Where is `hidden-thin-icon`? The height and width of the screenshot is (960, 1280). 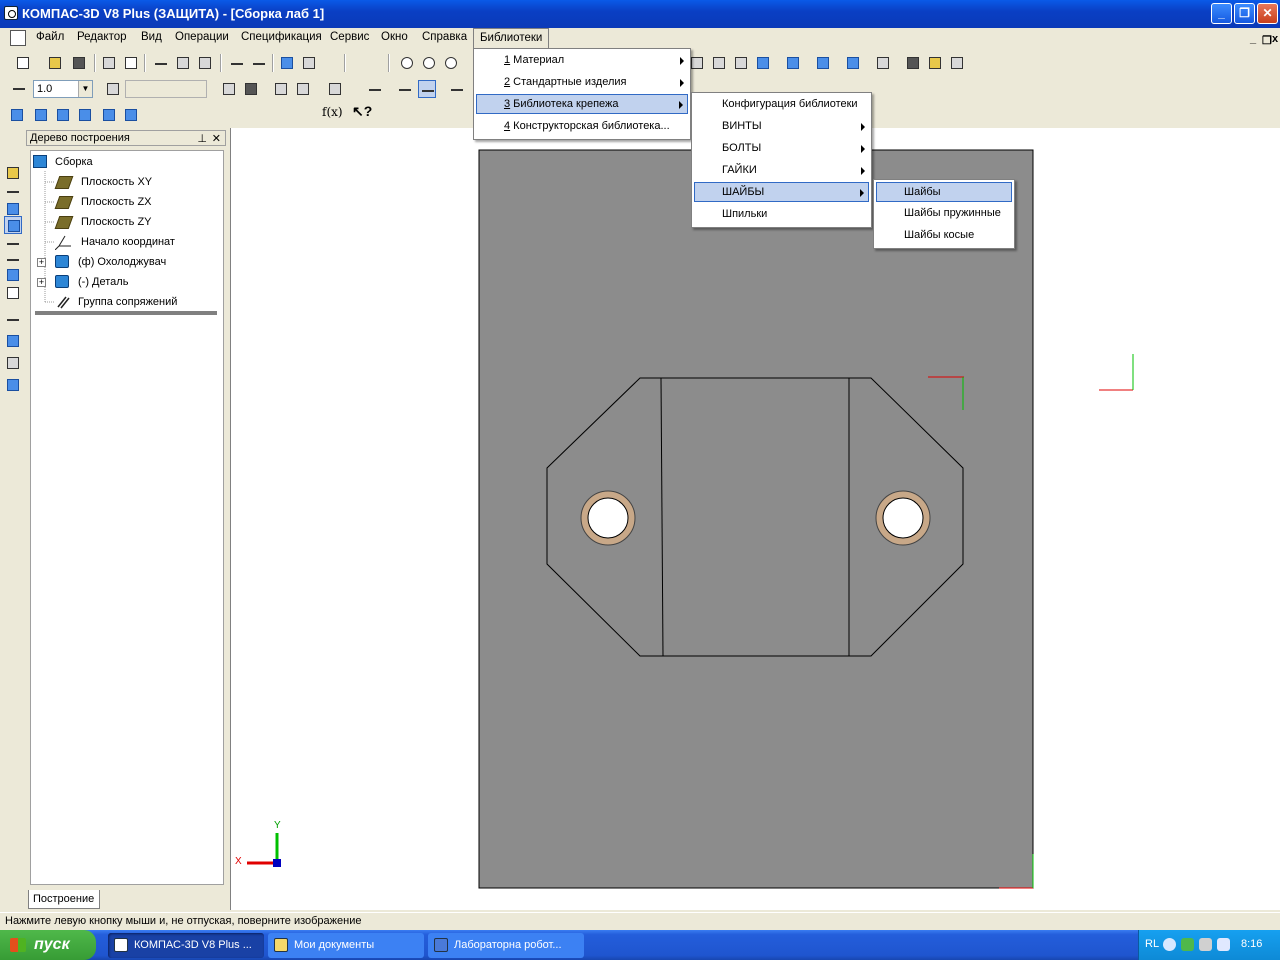
hidden-thin-icon is located at coordinates (741, 63).